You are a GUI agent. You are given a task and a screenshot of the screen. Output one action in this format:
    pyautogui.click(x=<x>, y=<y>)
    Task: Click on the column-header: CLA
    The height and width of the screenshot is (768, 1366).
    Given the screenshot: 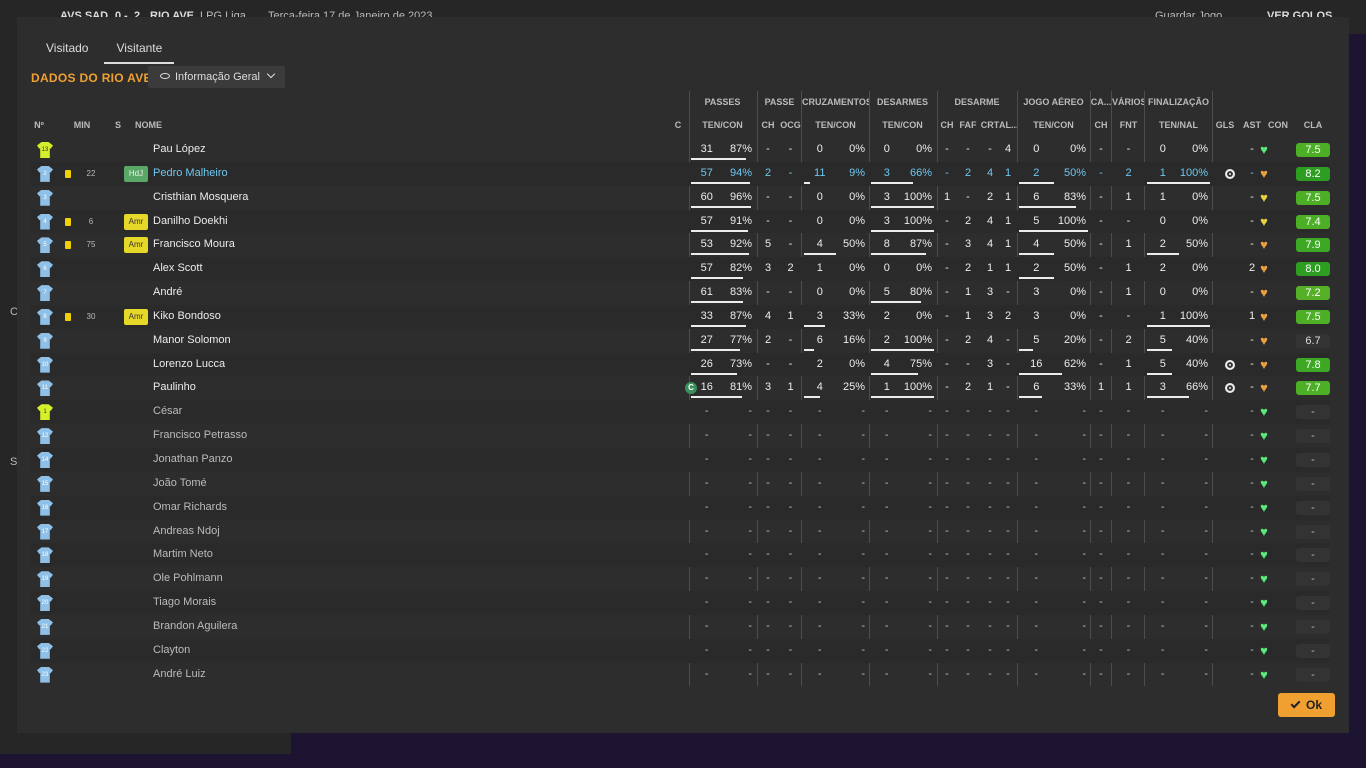 What is the action you would take?
    pyautogui.click(x=1313, y=125)
    